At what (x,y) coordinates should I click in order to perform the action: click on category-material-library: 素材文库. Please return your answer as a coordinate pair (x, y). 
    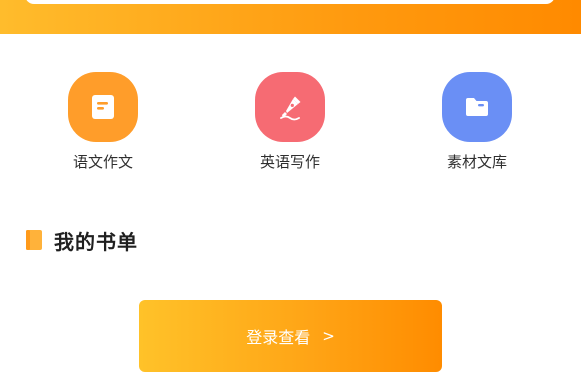
    Looking at the image, I should click on (477, 124).